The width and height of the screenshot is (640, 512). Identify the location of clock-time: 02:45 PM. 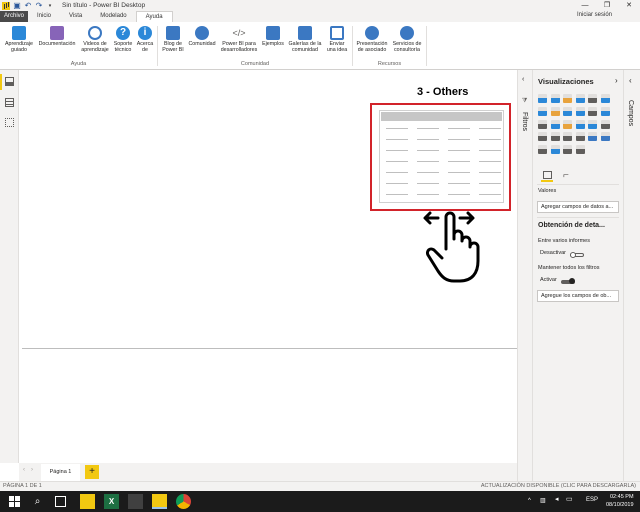
(622, 497).